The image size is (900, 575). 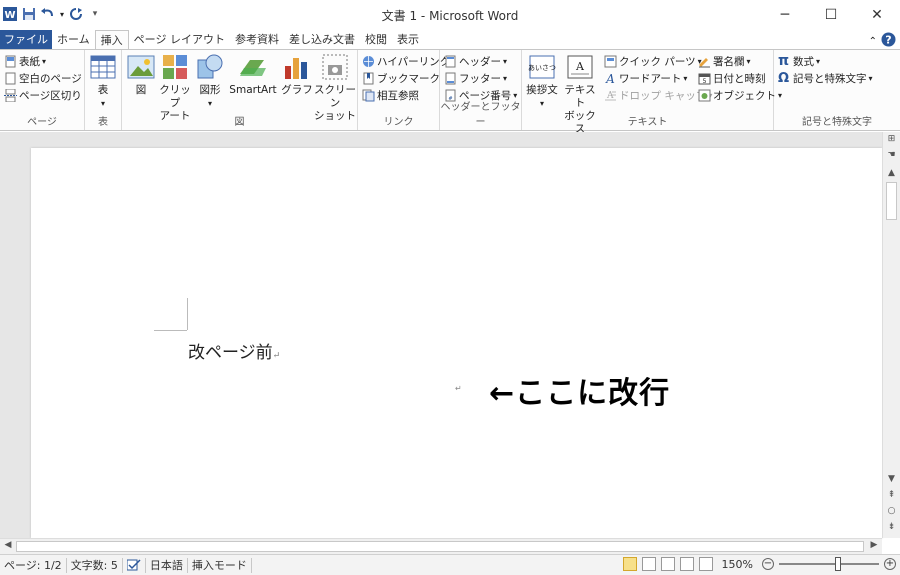 I want to click on table-icon, so click(x=103, y=67).